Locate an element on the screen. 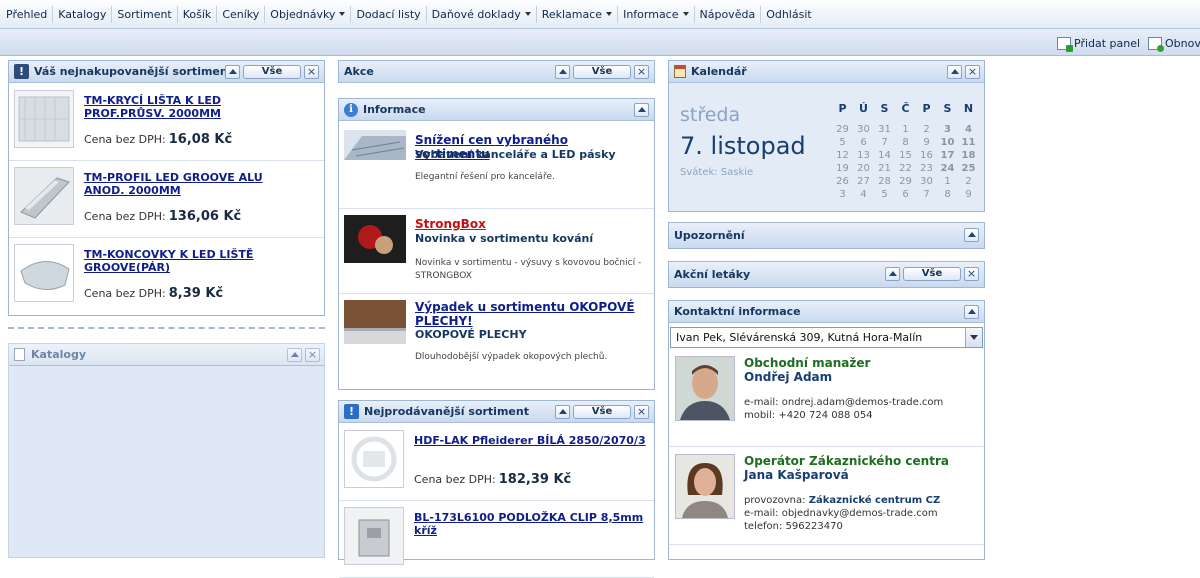  weekday-header: Ú is located at coordinates (863, 108).